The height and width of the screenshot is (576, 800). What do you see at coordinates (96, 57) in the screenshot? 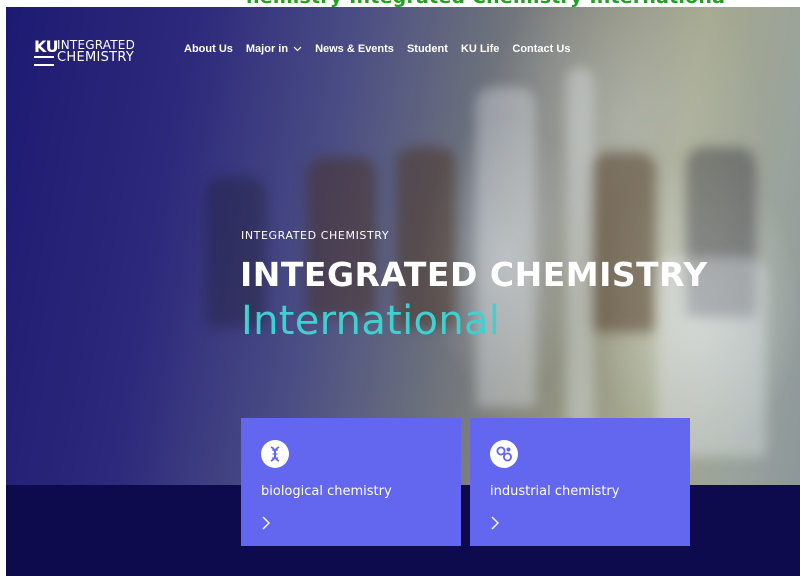
I see `logo-line-2: CHEMISTRY` at bounding box center [96, 57].